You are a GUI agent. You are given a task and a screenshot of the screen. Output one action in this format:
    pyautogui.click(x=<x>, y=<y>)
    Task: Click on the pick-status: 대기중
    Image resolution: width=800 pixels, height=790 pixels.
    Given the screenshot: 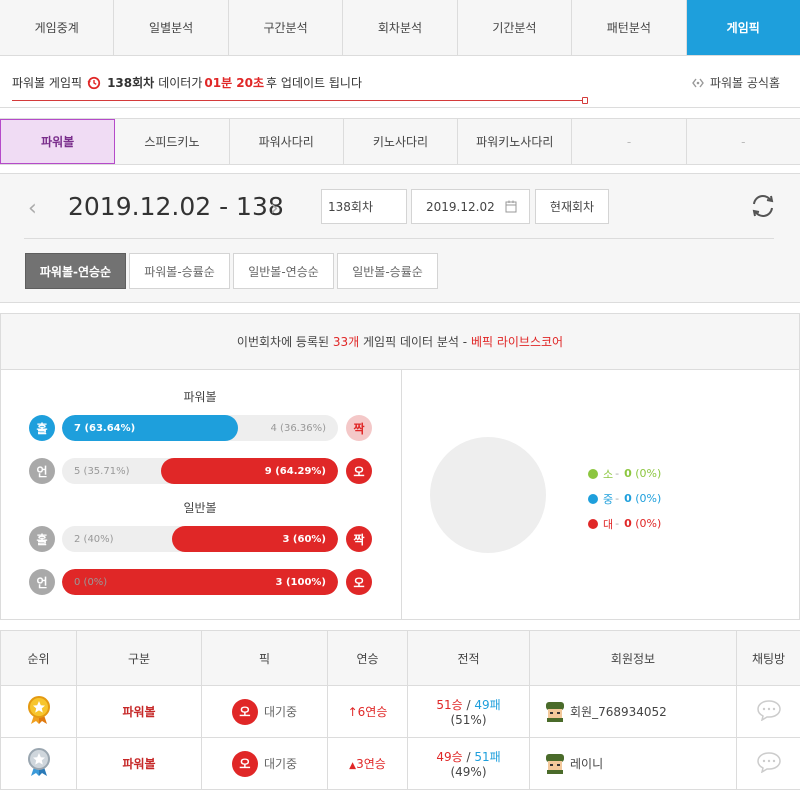 What is the action you would take?
    pyautogui.click(x=280, y=712)
    